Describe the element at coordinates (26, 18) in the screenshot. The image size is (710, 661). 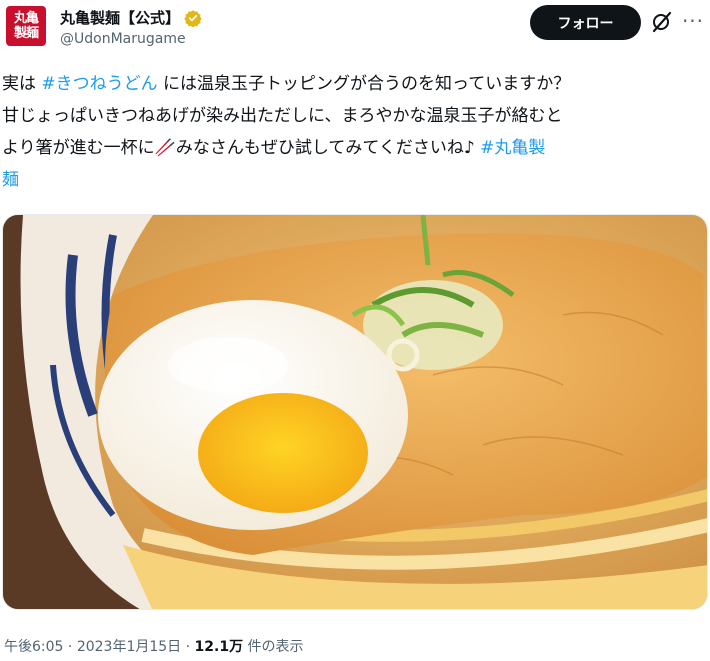
I see `avatar-text-line1: 丸亀` at that location.